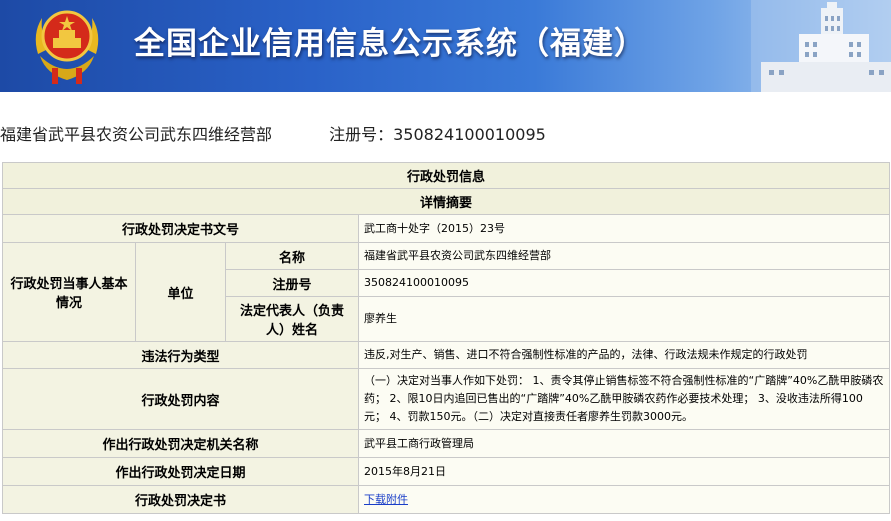 This screenshot has height=521, width=891. Describe the element at coordinates (292, 319) in the screenshot. I see `party-rep-label: 法定代表人（负责人）姓名` at that location.